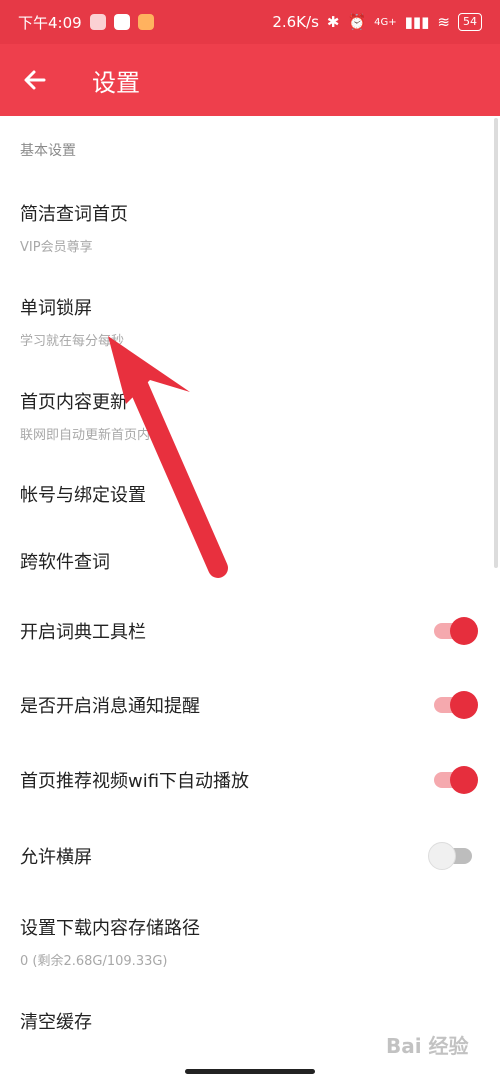 This screenshot has width=500, height=1084. What do you see at coordinates (295, 22) in the screenshot?
I see `network-speed: 2.6K/s` at bounding box center [295, 22].